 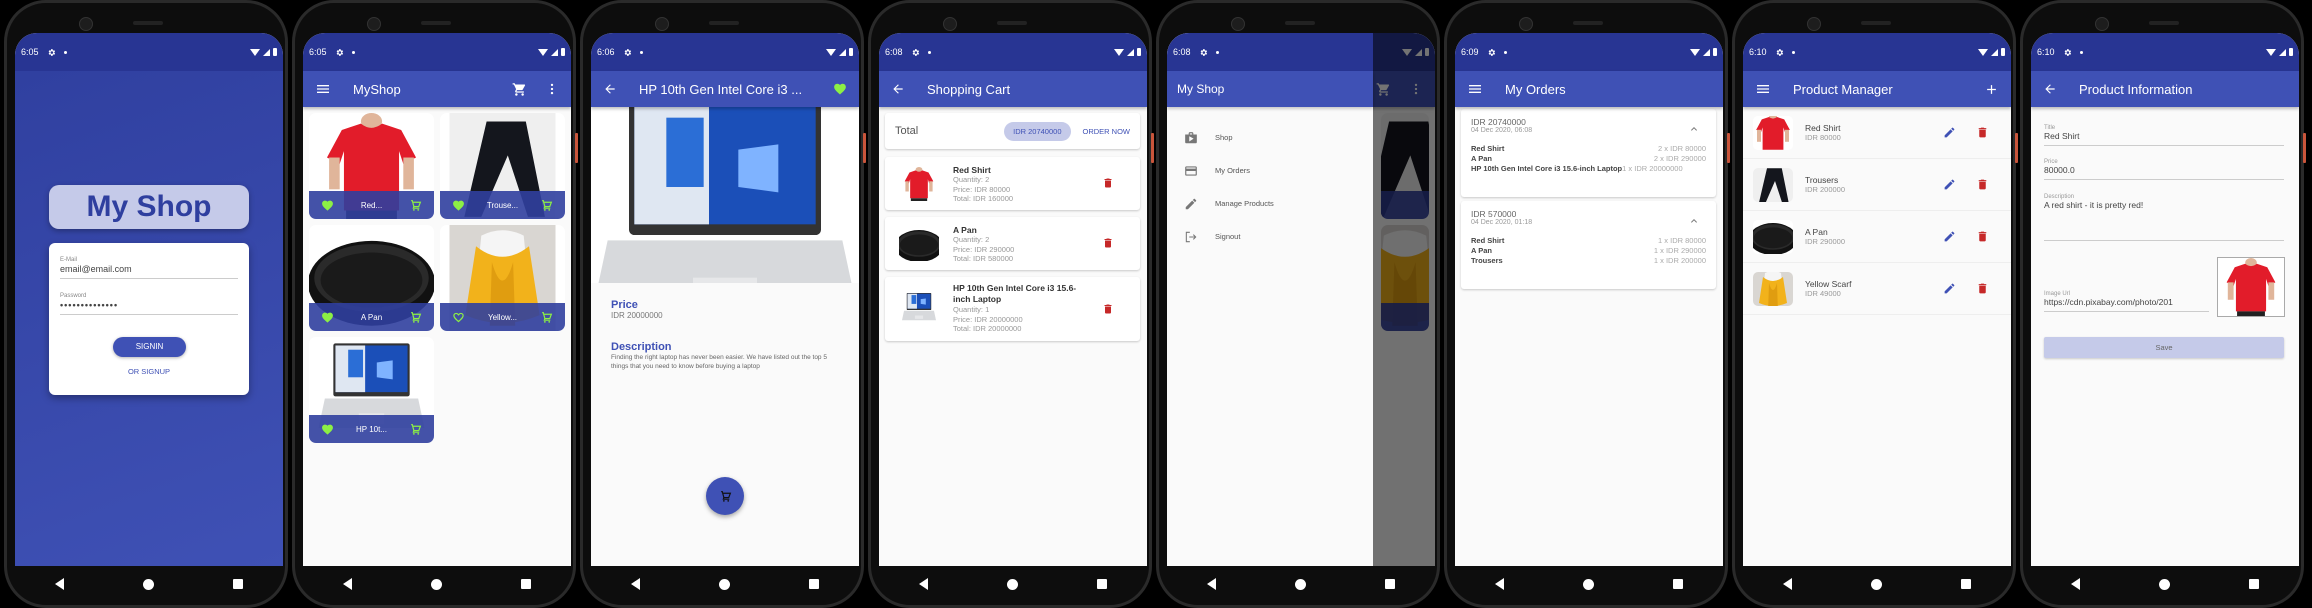 I want to click on email-field: E-Mail email@email.com, so click(x=149, y=268).